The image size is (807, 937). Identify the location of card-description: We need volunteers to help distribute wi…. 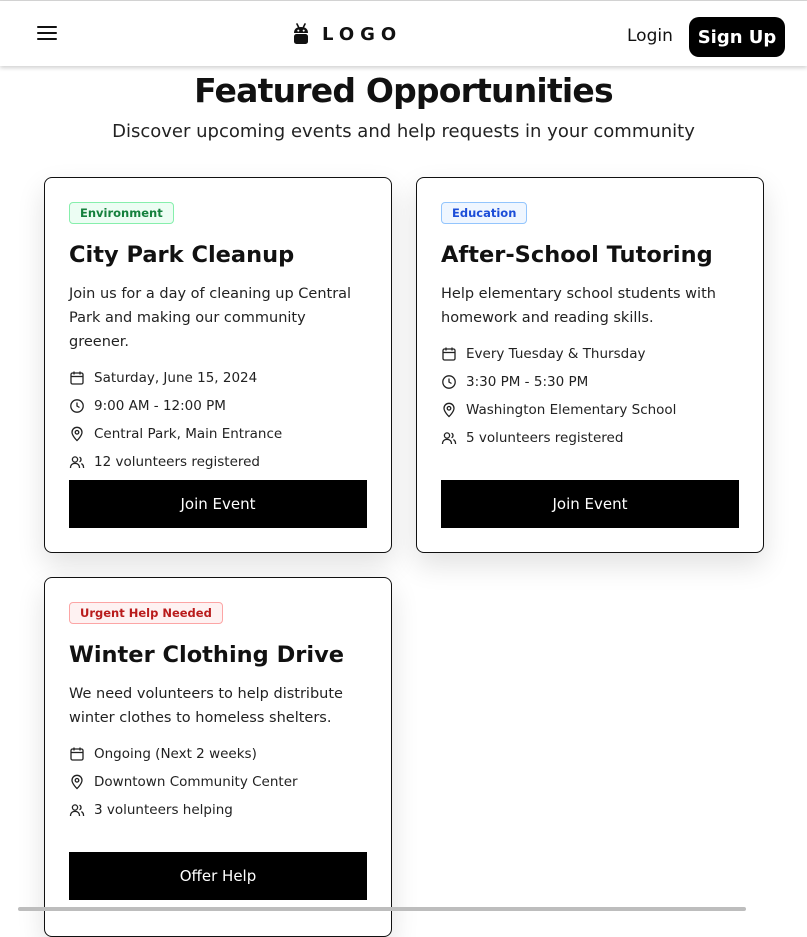
(206, 706).